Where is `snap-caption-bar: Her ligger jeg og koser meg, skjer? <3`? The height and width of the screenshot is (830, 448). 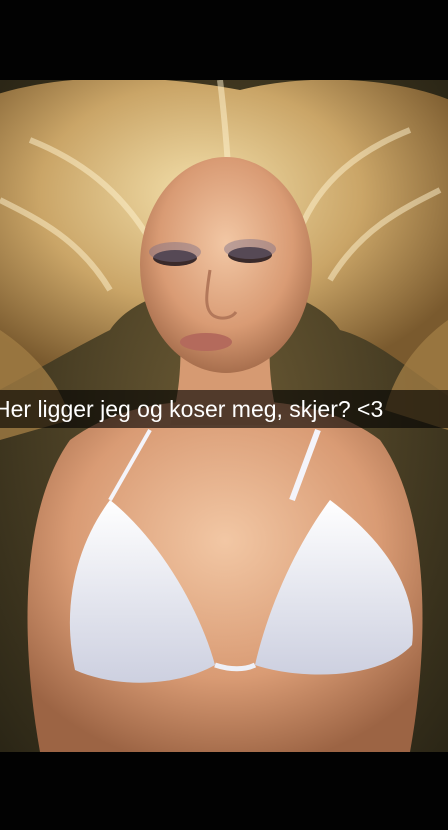
snap-caption-bar: Her ligger jeg og koser meg, skjer? <3 is located at coordinates (224, 409).